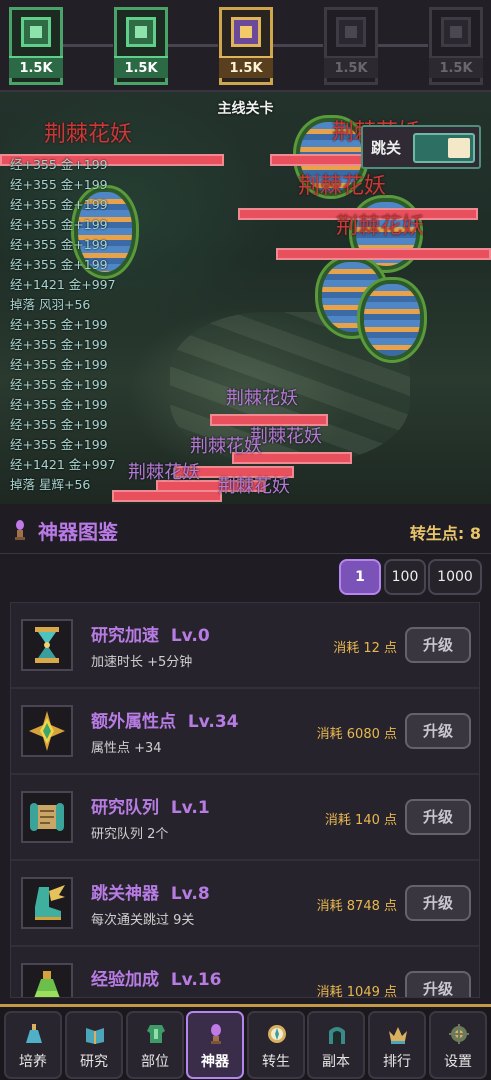 The height and width of the screenshot is (1080, 491). Describe the element at coordinates (336, 1045) in the screenshot. I see `nav-tab-dungeon: 副本` at that location.